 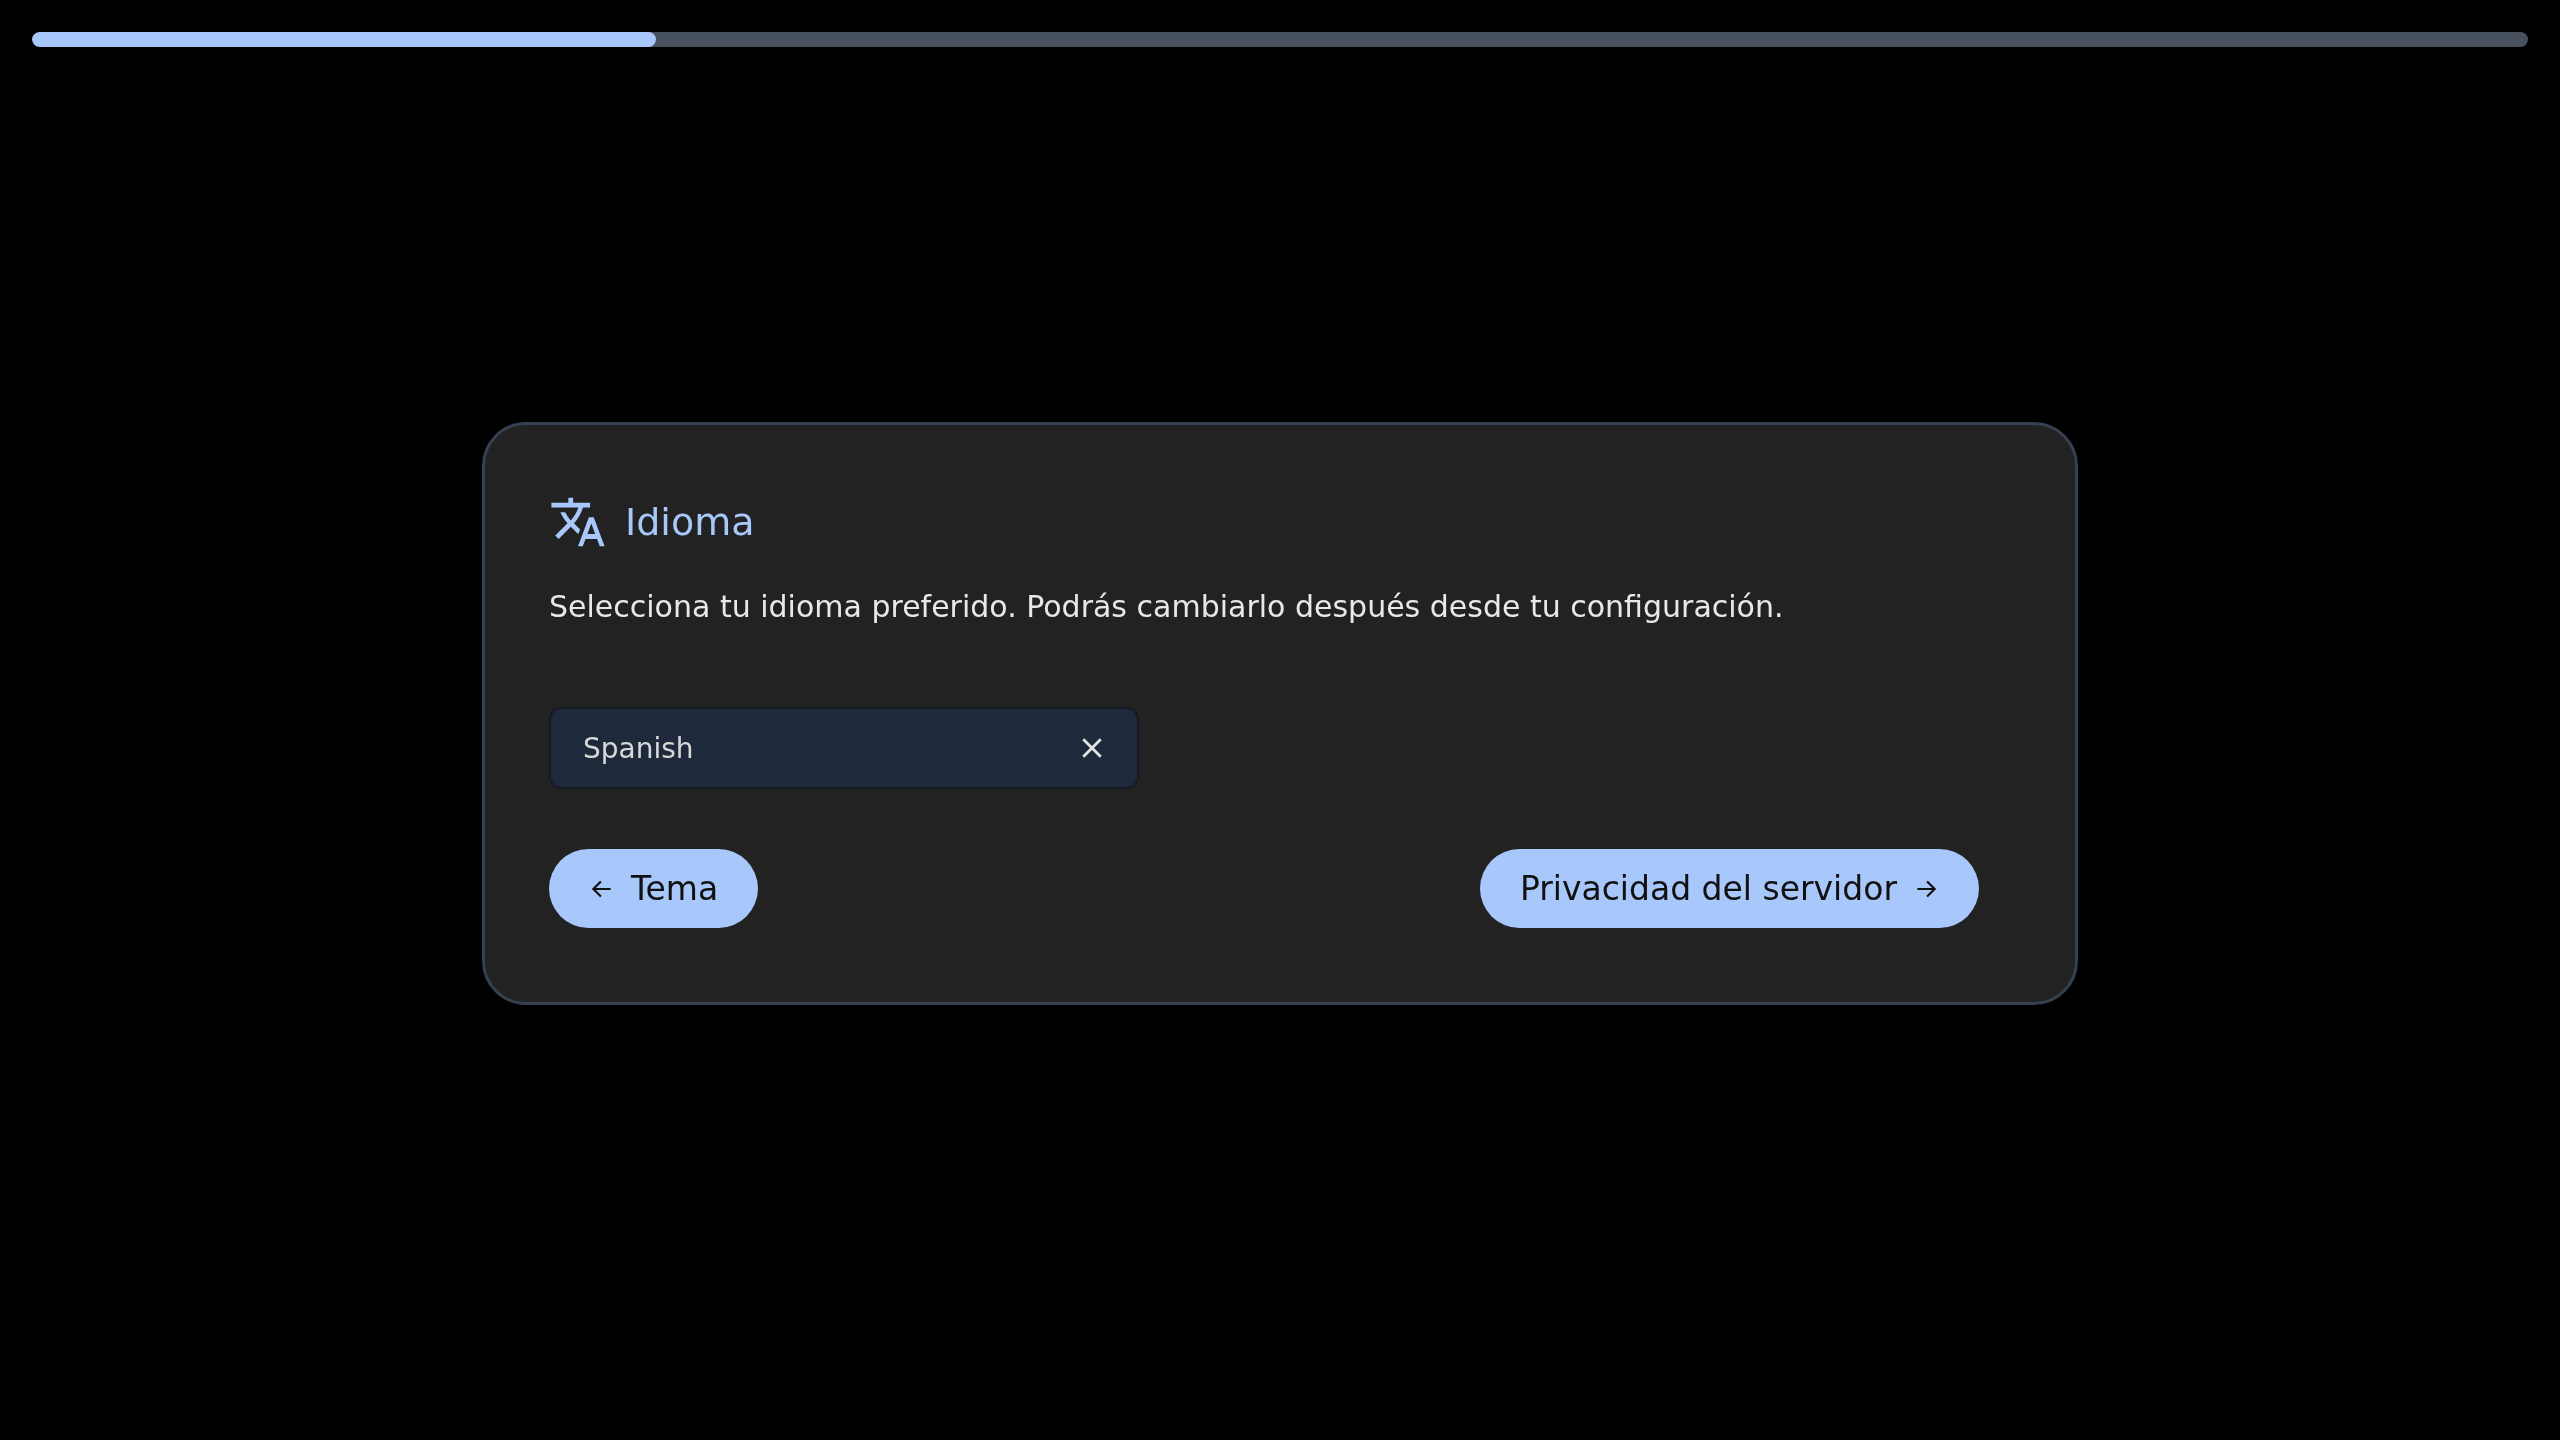 I want to click on description-text: Selecciona tu idioma preferido. Podrás cambiarlo después desde tu configuración., so click(x=1167, y=607).